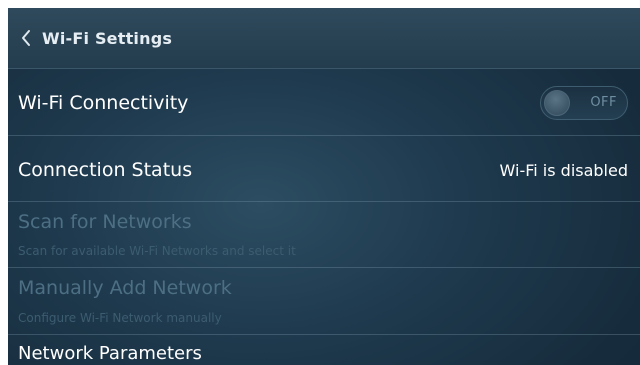 This screenshot has height=365, width=640. I want to click on connection-status-value: Wi-Fi is disabled, so click(563, 170).